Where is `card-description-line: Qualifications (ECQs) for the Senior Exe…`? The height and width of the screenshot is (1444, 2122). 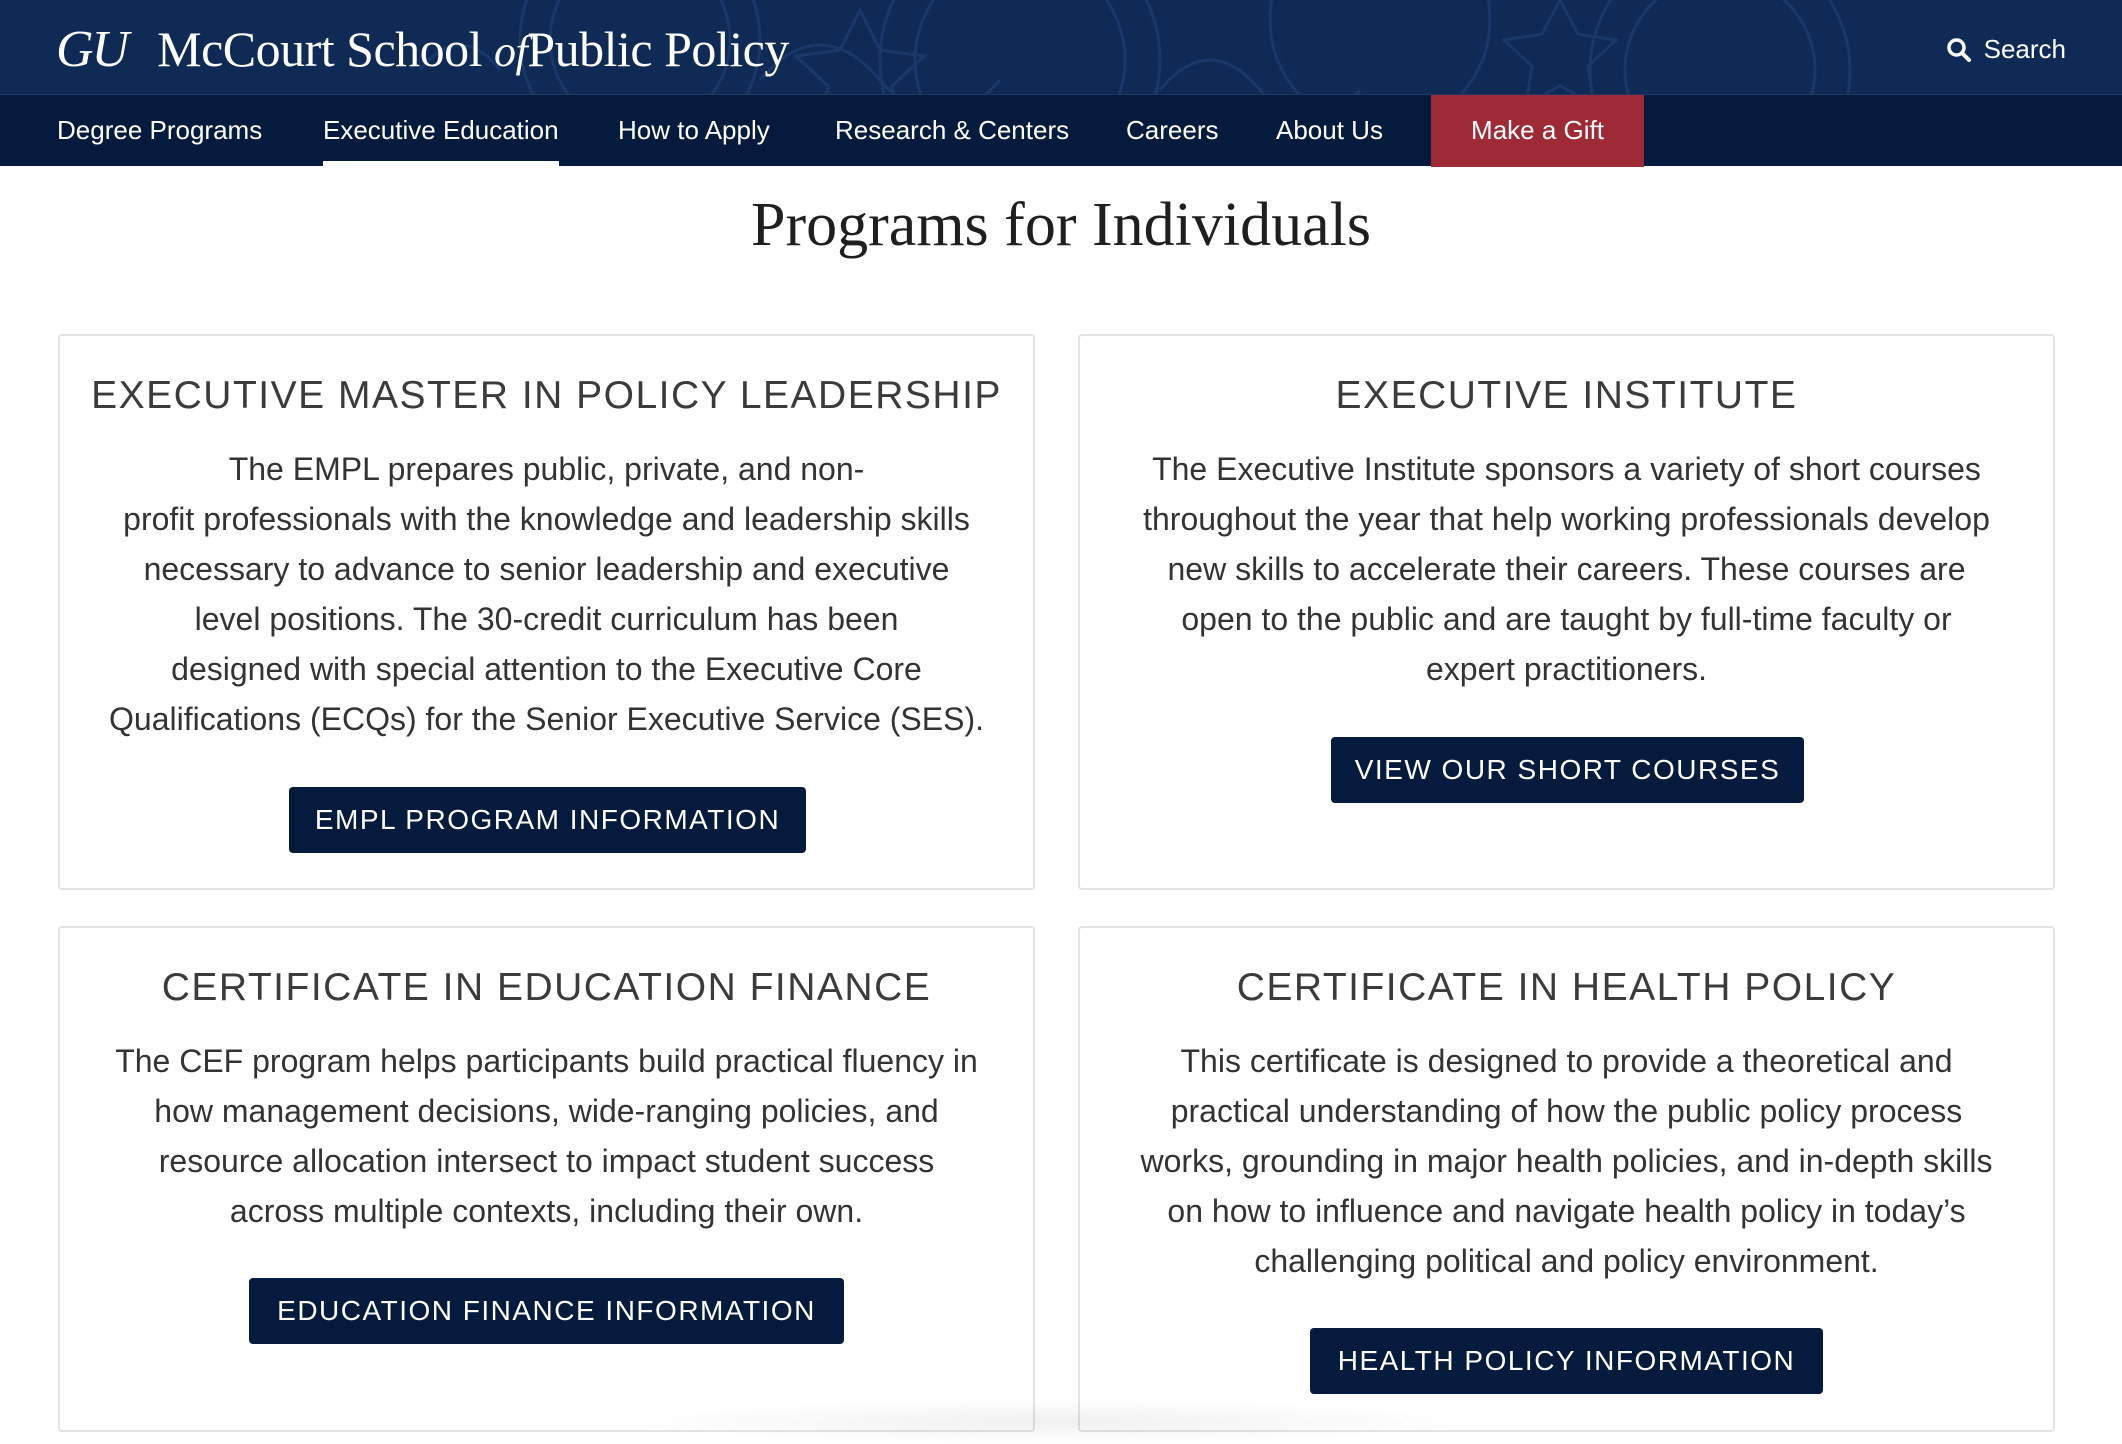
card-description-line: Qualifications (ECQs) for the Senior Exe… is located at coordinates (546, 719).